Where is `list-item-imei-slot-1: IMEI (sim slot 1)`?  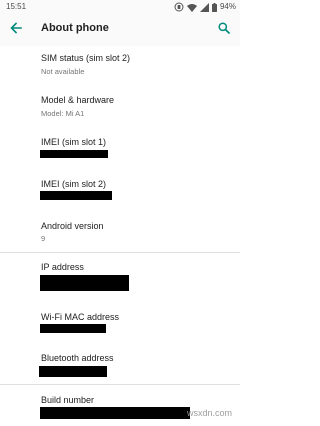
list-item-imei-slot-1: IMEI (sim slot 1) is located at coordinates (120, 150).